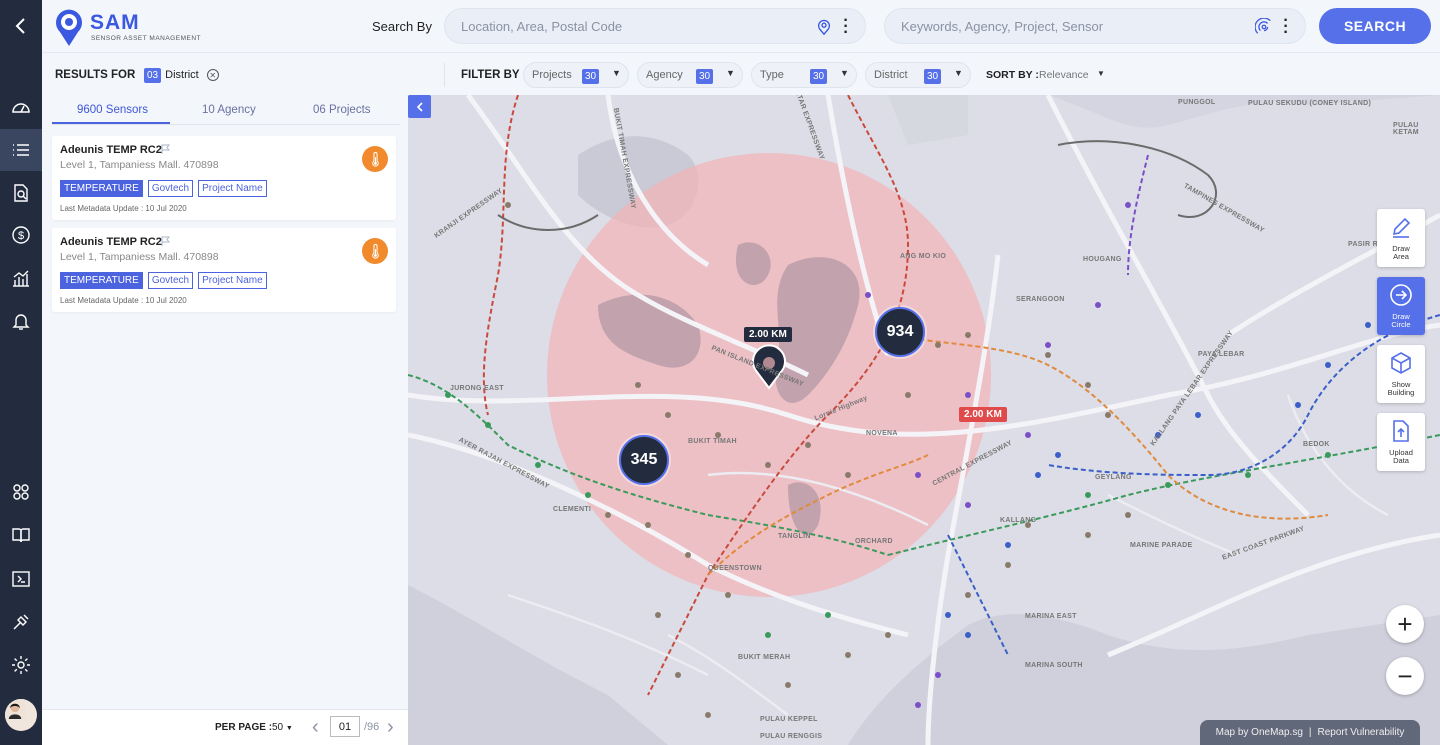 The height and width of the screenshot is (745, 1440). Describe the element at coordinates (918, 75) in the screenshot. I see `filter-district-dropdown: District 30 ▼` at that location.